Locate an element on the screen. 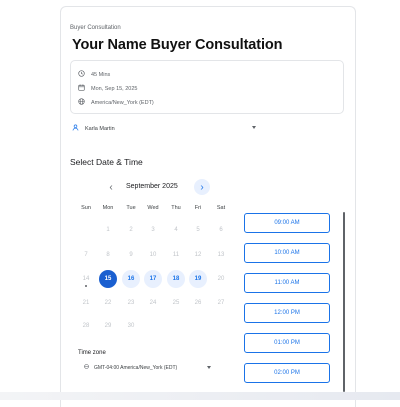 This screenshot has height=407, width=400. calendar-day: 14 is located at coordinates (86, 279).